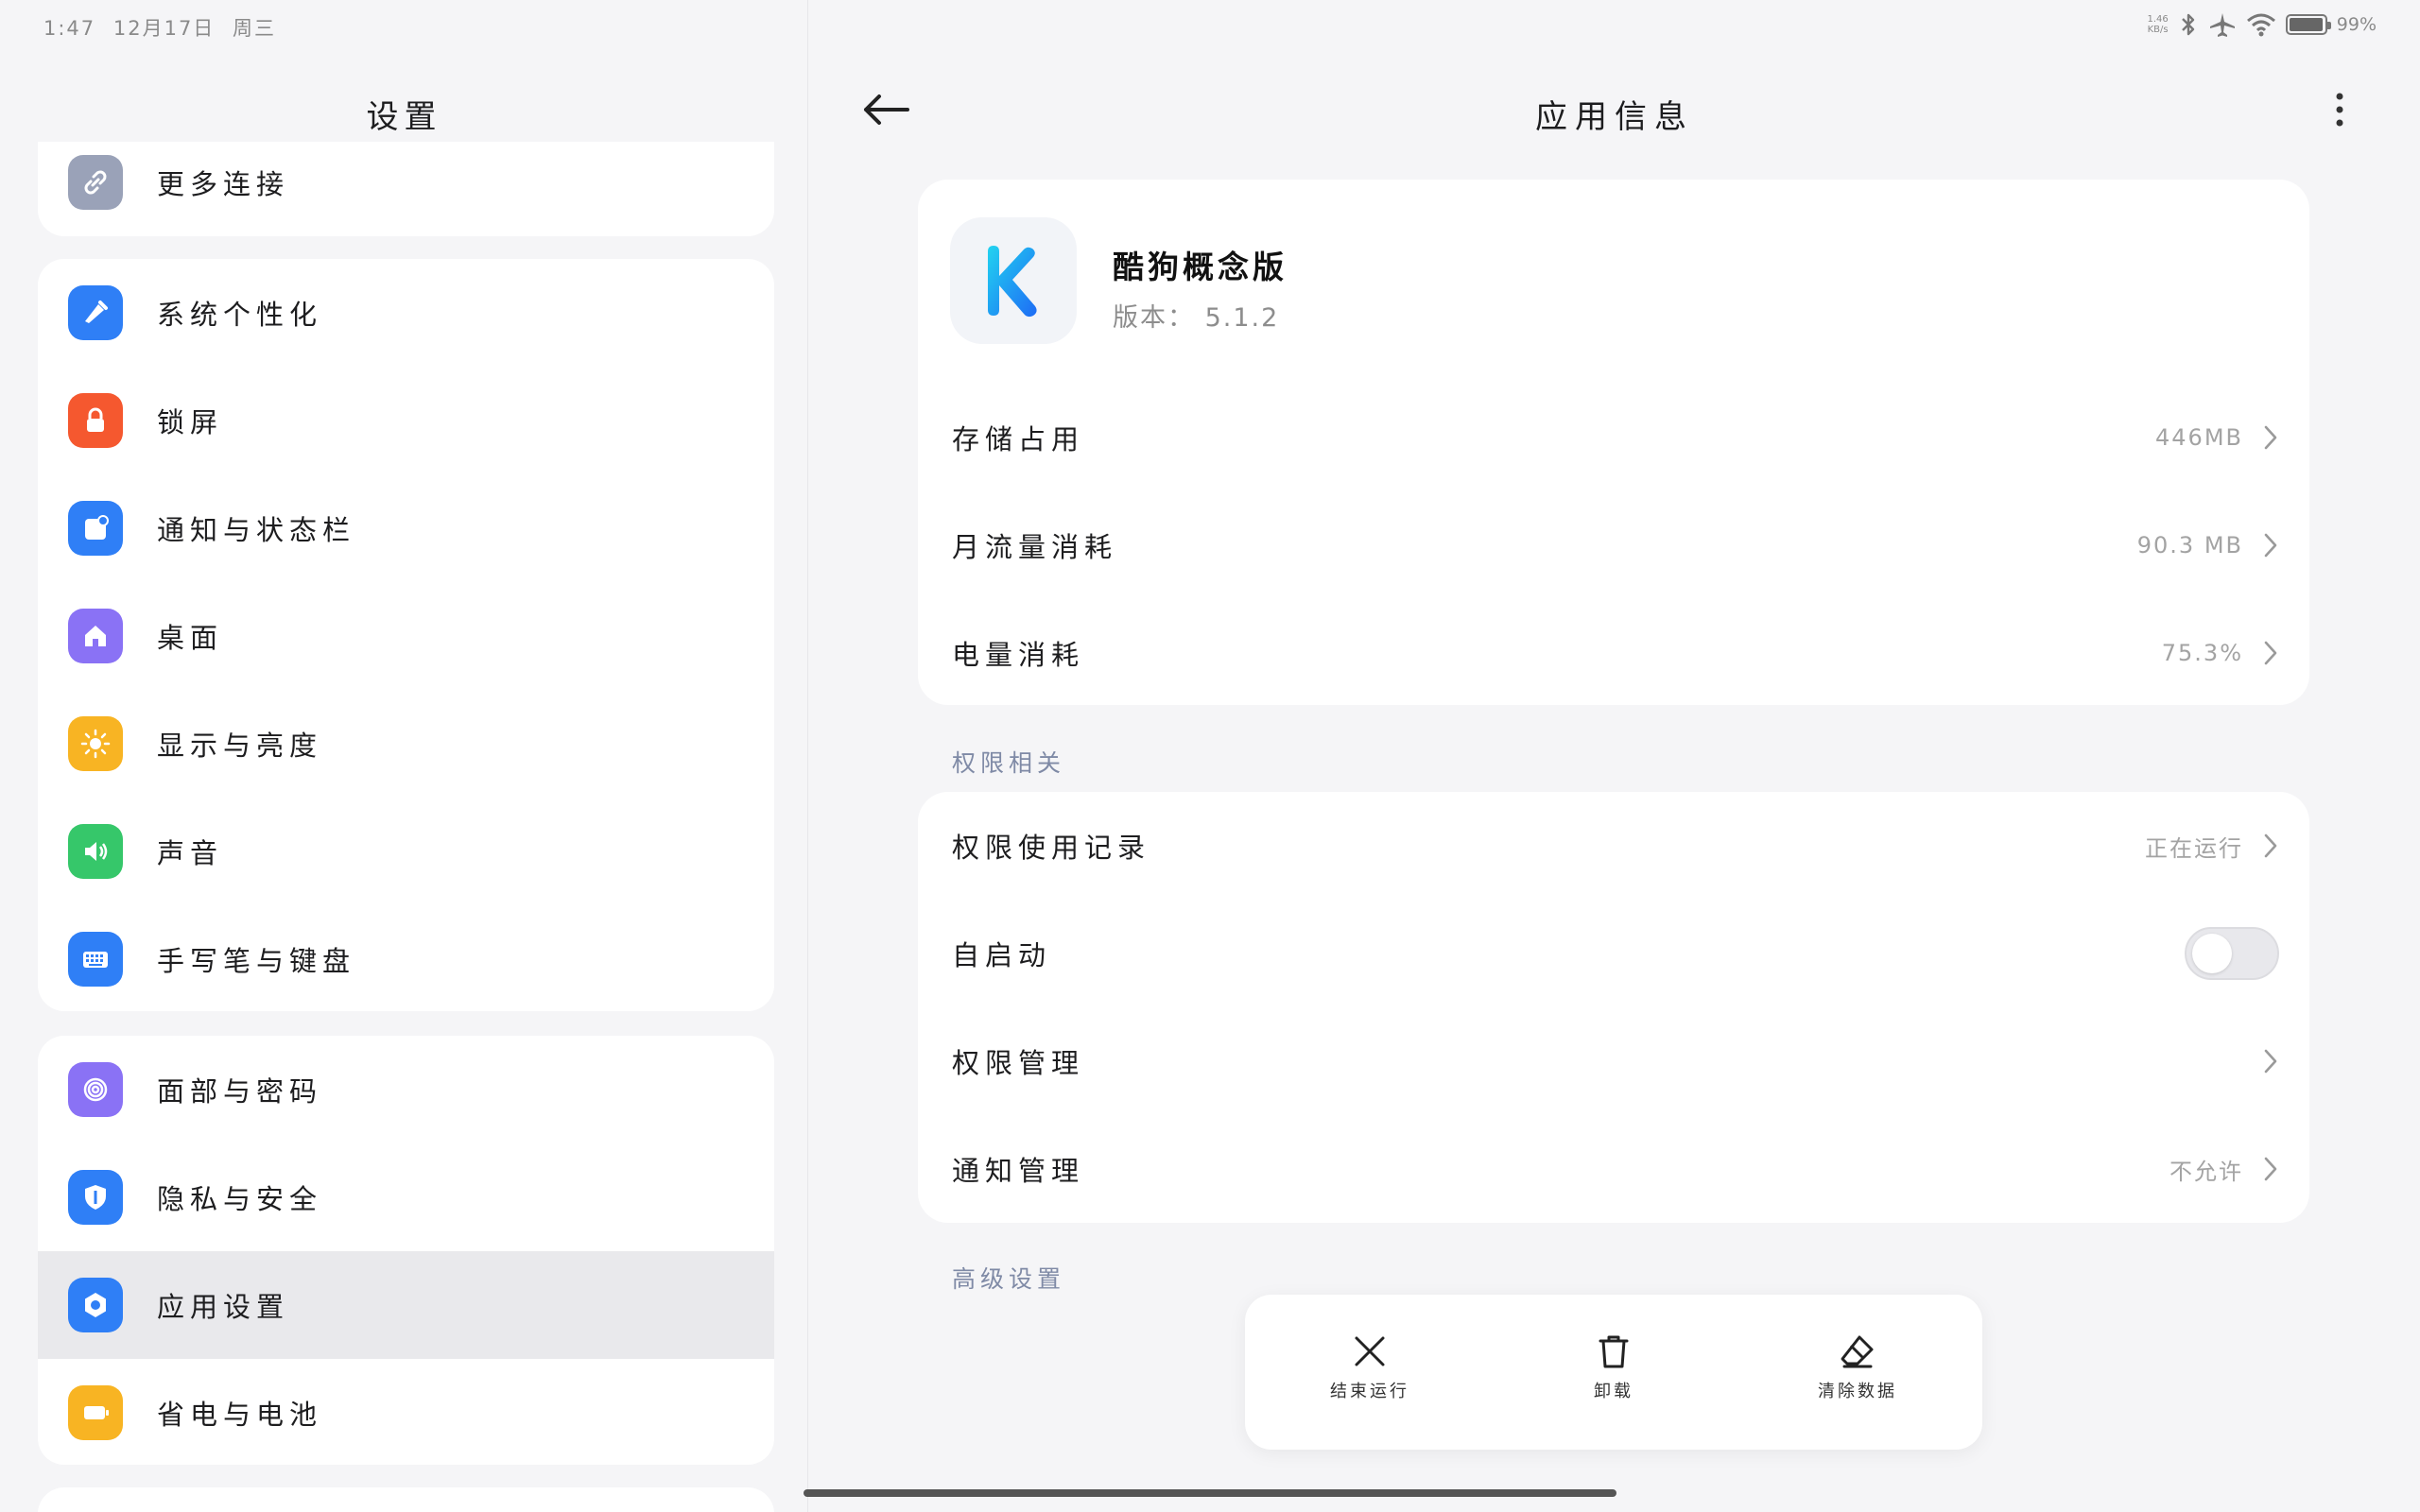 This screenshot has height=1512, width=2420. Describe the element at coordinates (95, 1412) in the screenshot. I see `battery-icon` at that location.